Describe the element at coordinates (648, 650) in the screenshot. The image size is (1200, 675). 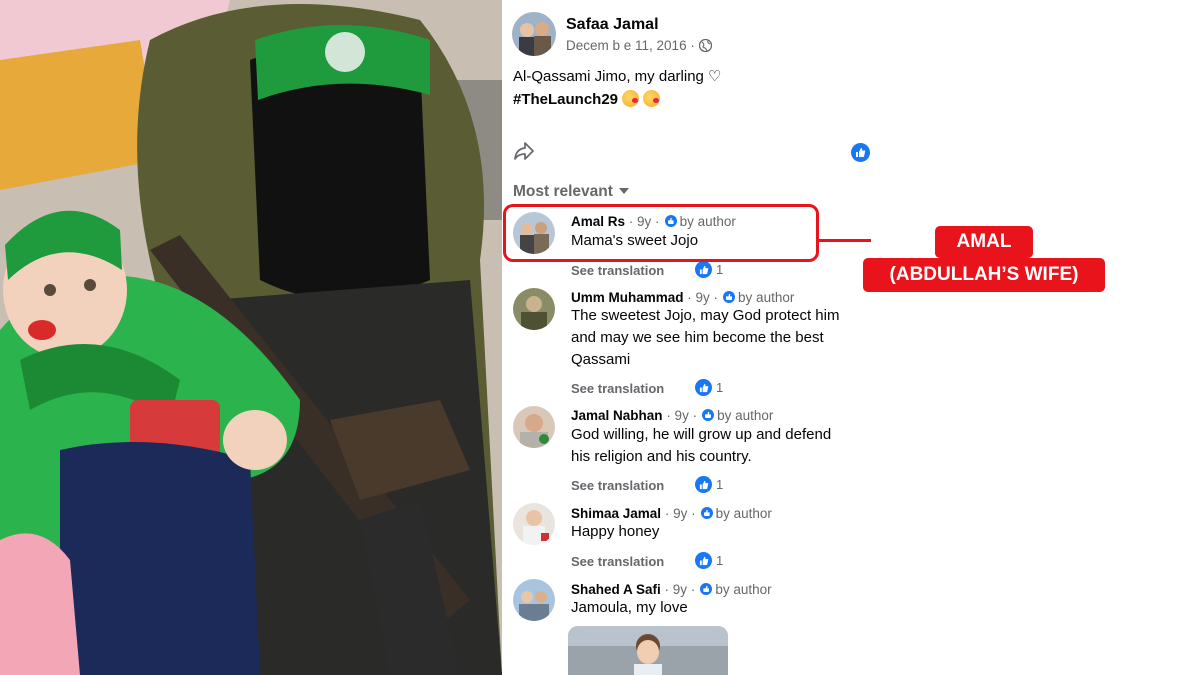
I see `comment-attached-photo` at that location.